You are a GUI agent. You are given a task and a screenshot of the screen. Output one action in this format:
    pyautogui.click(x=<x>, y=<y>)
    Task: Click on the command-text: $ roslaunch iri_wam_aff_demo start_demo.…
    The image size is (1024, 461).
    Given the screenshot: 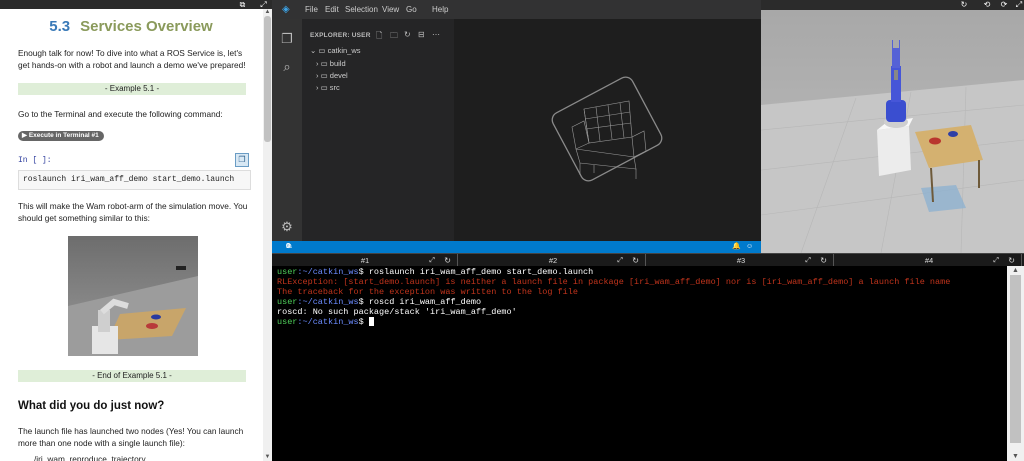 What is the action you would take?
    pyautogui.click(x=476, y=272)
    